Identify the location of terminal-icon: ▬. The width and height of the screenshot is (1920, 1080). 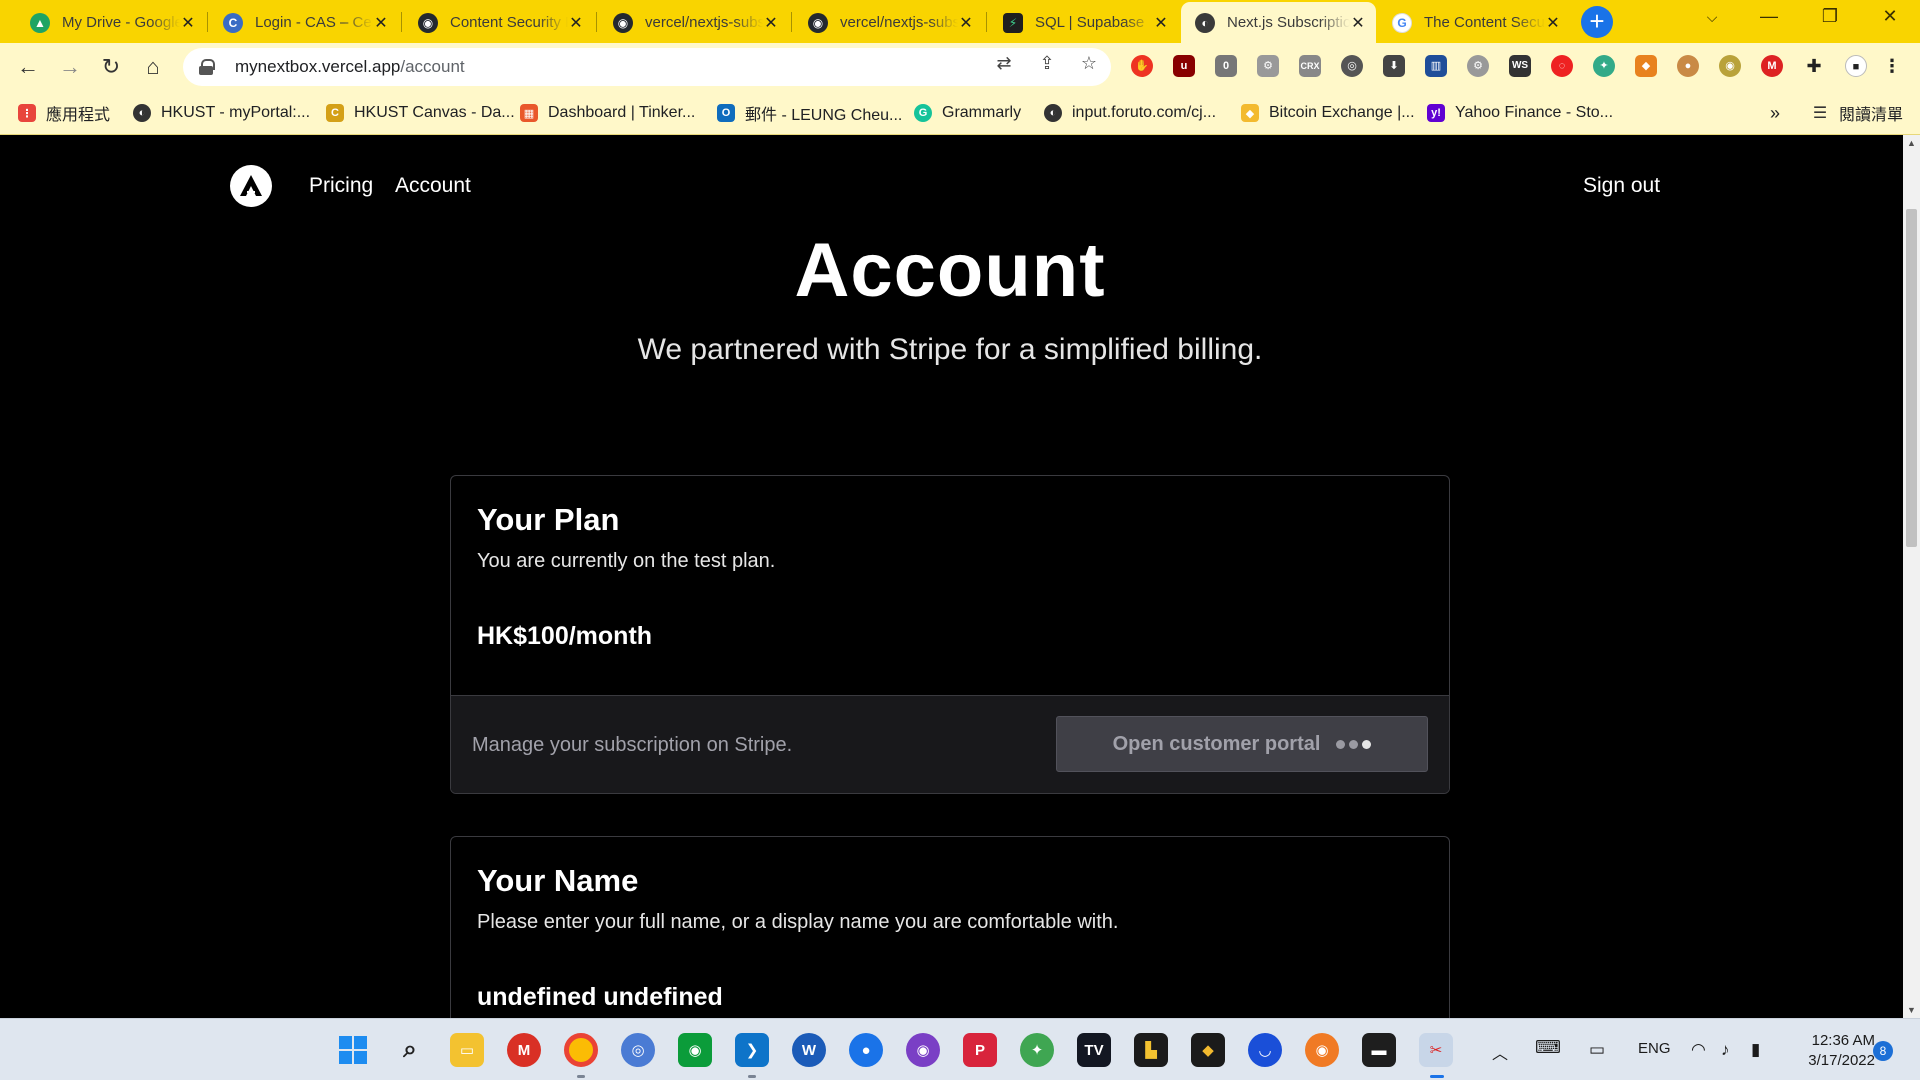
(1379, 1050).